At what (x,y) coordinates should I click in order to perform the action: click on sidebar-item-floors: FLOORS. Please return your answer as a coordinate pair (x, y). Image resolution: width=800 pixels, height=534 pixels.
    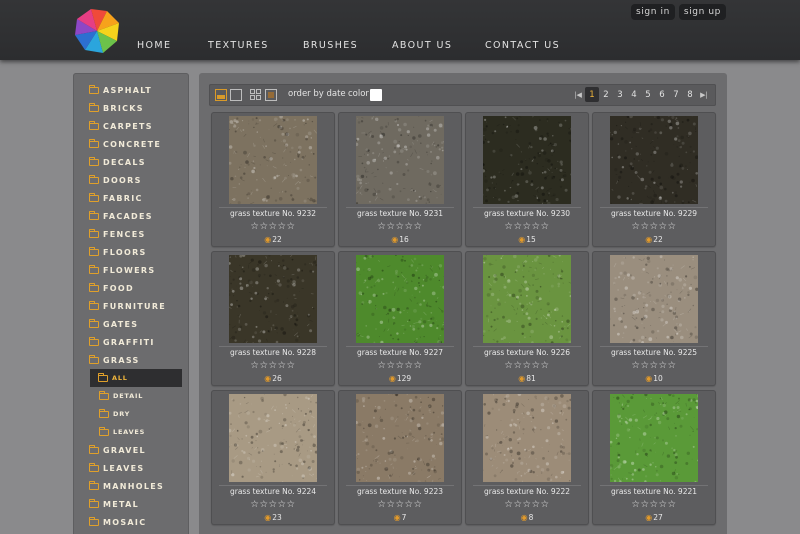
    Looking at the image, I should click on (131, 252).